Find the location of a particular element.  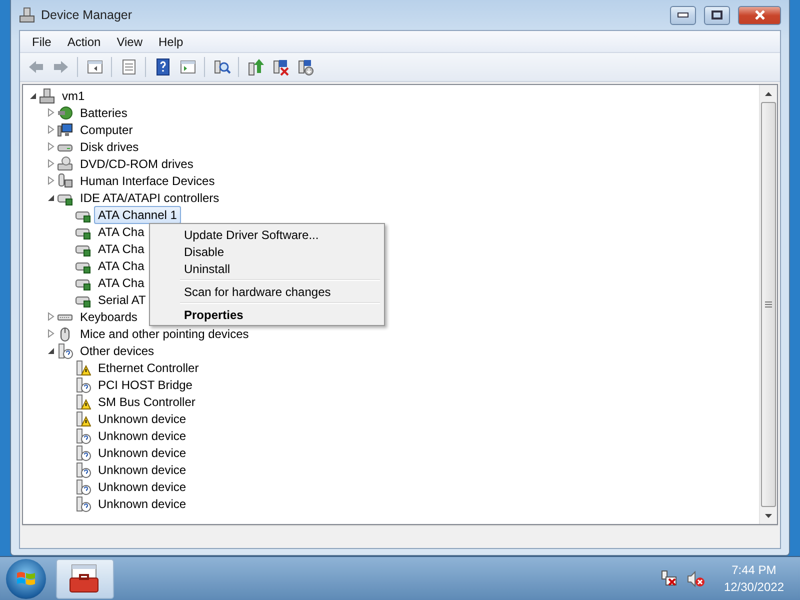

vertical-scrollbar is located at coordinates (768, 304).